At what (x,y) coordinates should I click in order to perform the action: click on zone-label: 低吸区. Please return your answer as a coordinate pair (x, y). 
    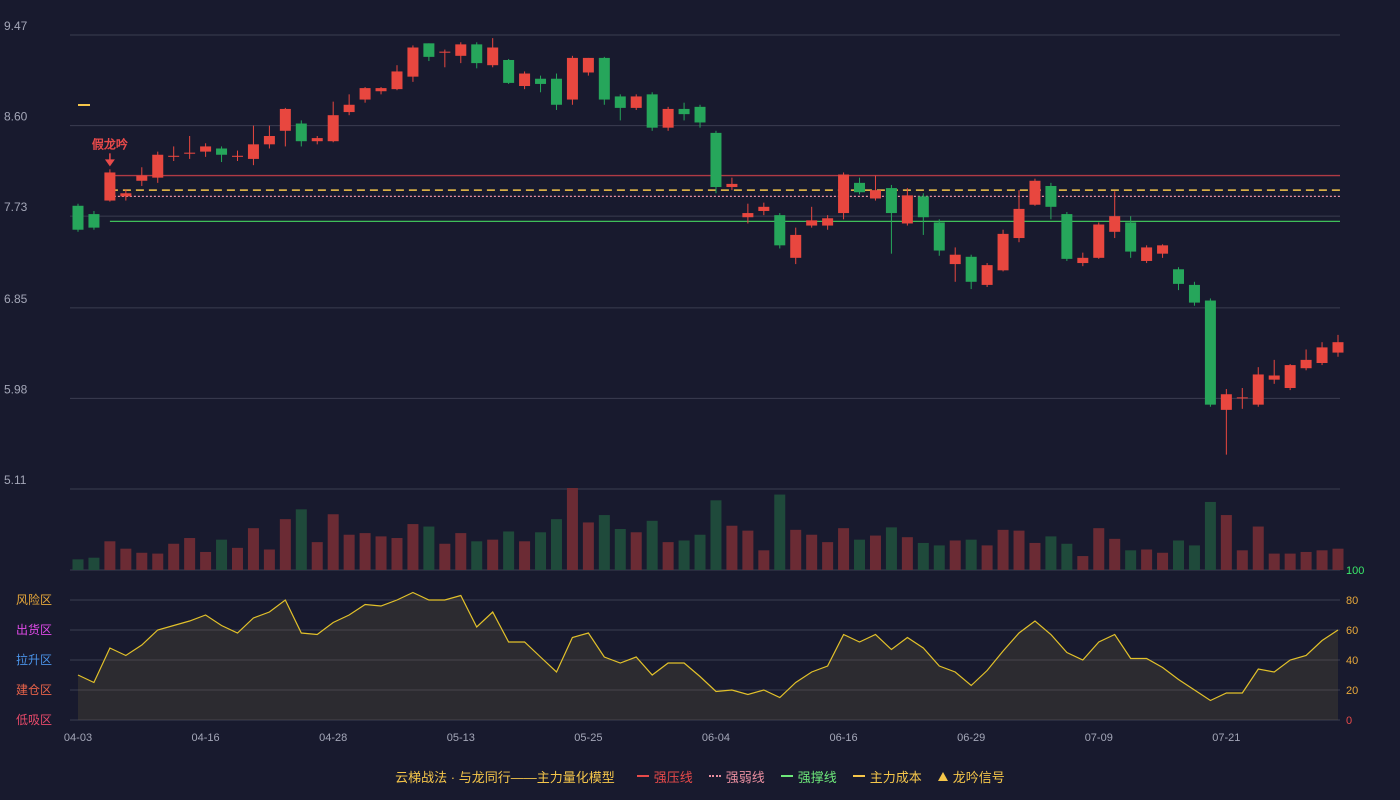
    Looking at the image, I should click on (34, 720).